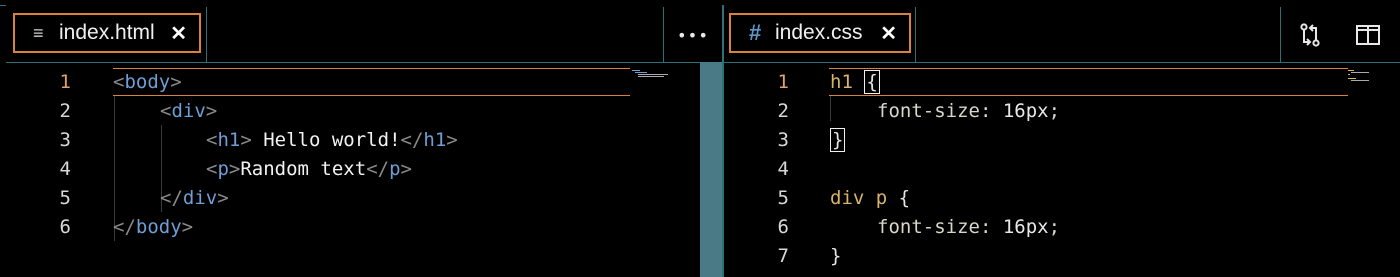  What do you see at coordinates (859, 198) in the screenshot?
I see `selector: div p` at bounding box center [859, 198].